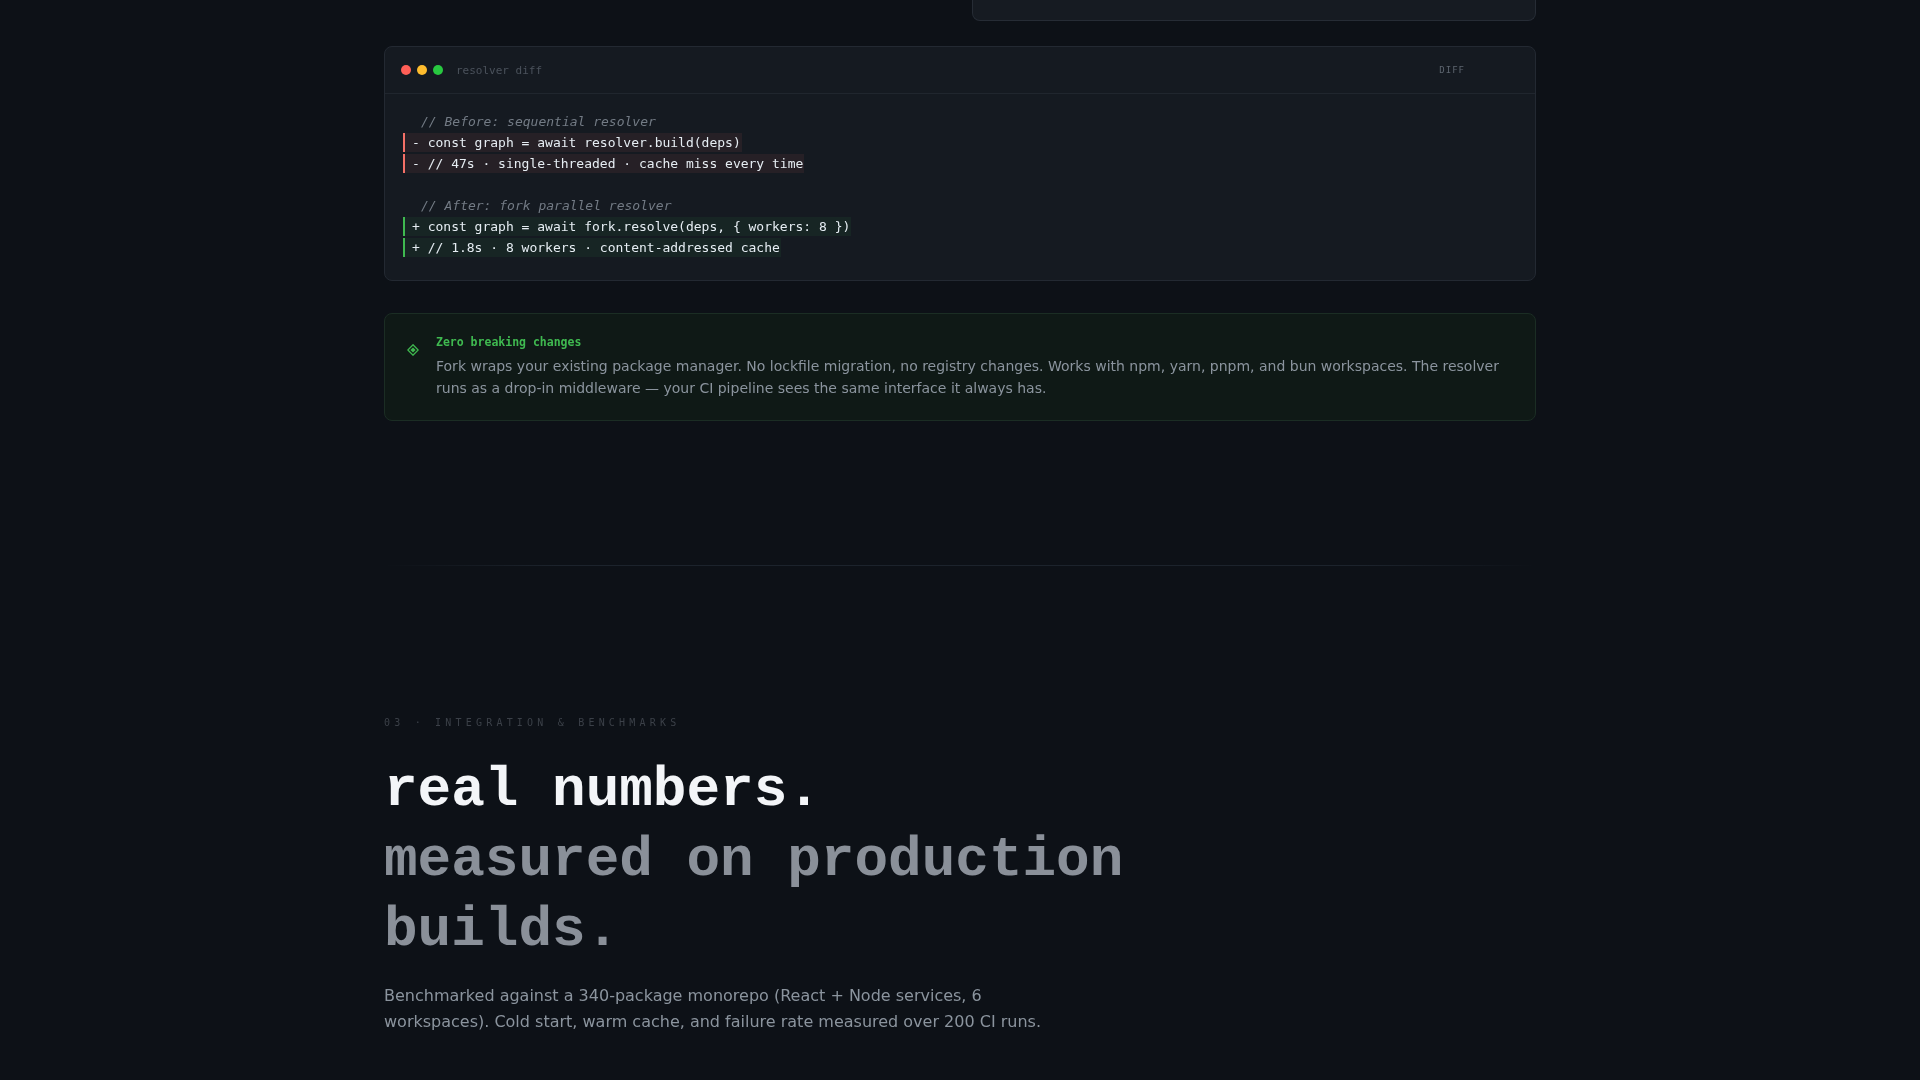 This screenshot has width=1920, height=1080. Describe the element at coordinates (509, 342) in the screenshot. I see `callout-title: Zero breaking changes` at that location.